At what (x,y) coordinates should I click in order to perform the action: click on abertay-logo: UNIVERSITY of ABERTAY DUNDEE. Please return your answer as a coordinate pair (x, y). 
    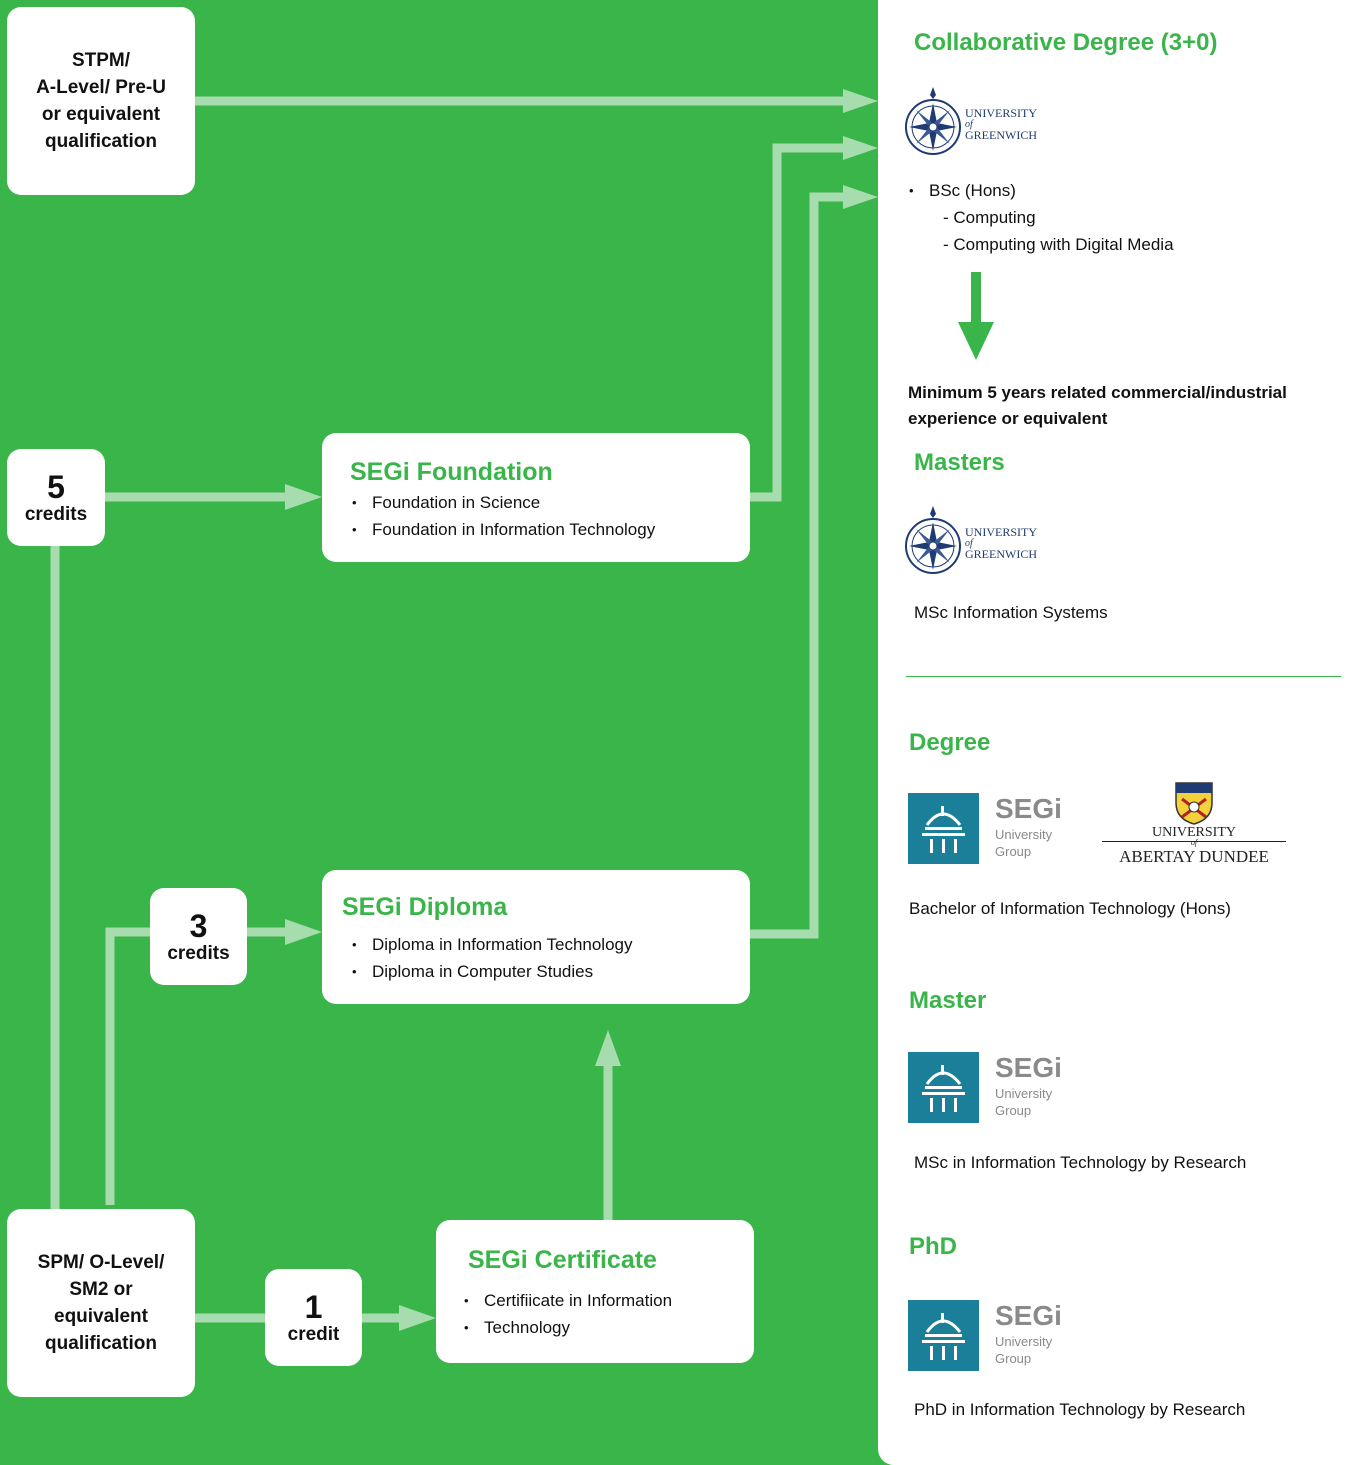
    Looking at the image, I should click on (1194, 825).